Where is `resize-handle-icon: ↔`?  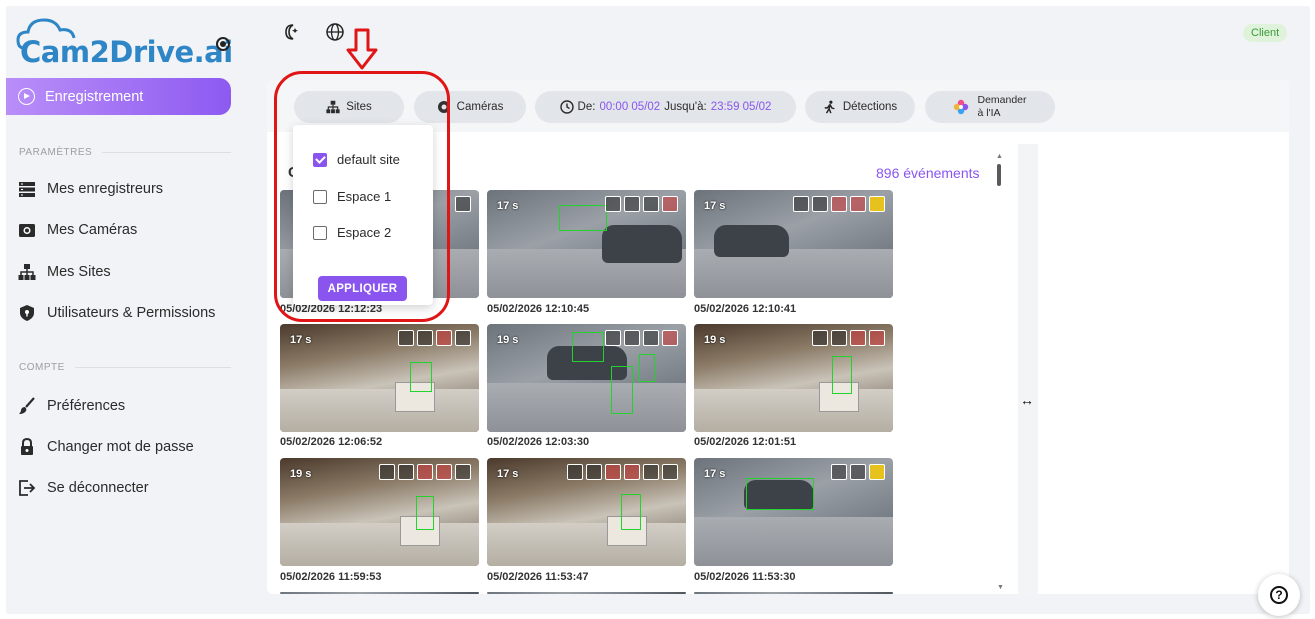
resize-handle-icon: ↔ is located at coordinates (1027, 400).